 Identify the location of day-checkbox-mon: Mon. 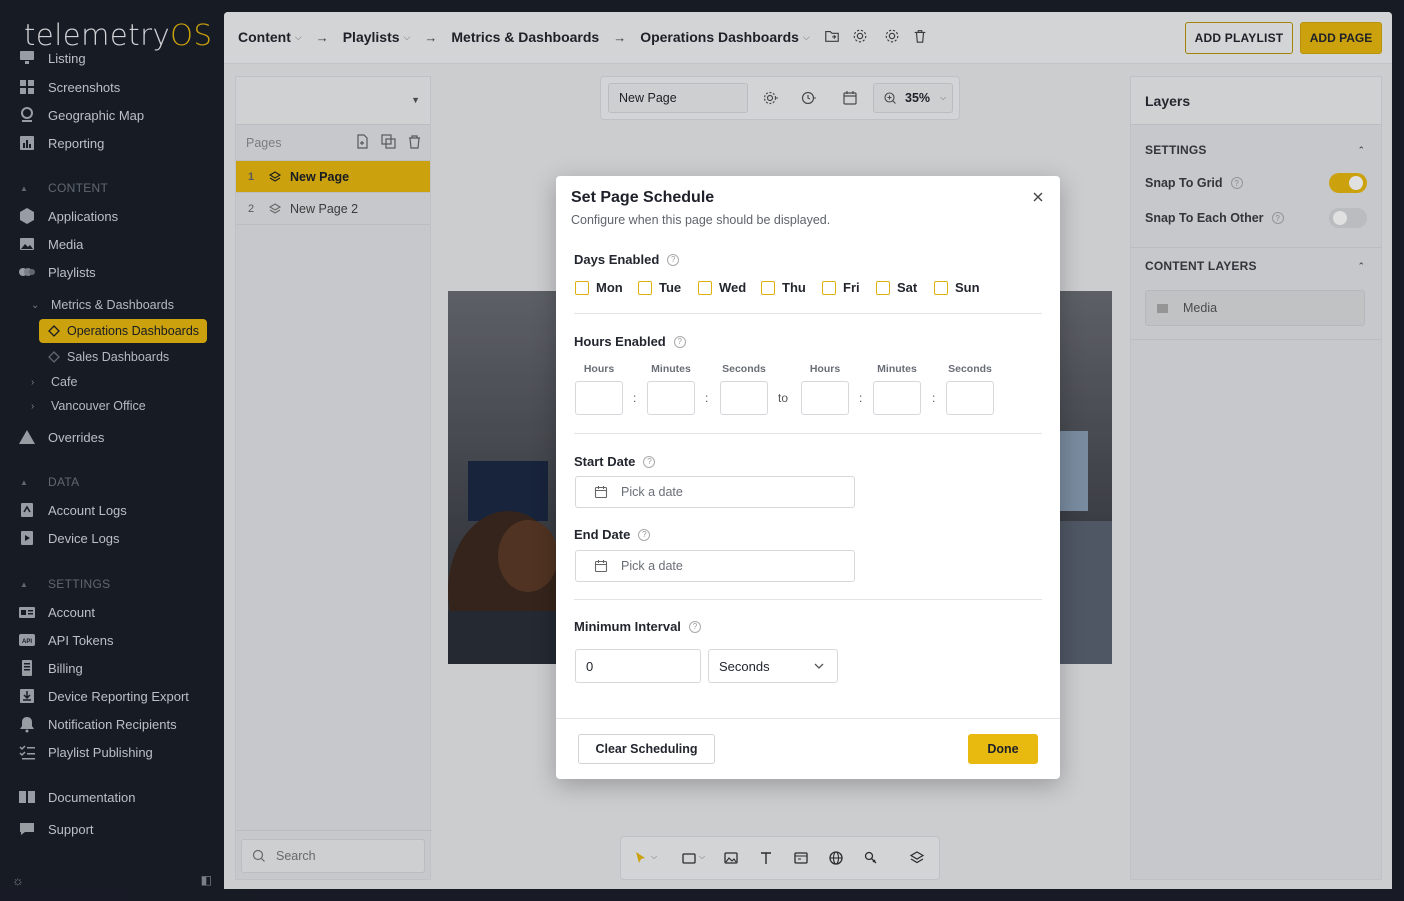
(599, 287).